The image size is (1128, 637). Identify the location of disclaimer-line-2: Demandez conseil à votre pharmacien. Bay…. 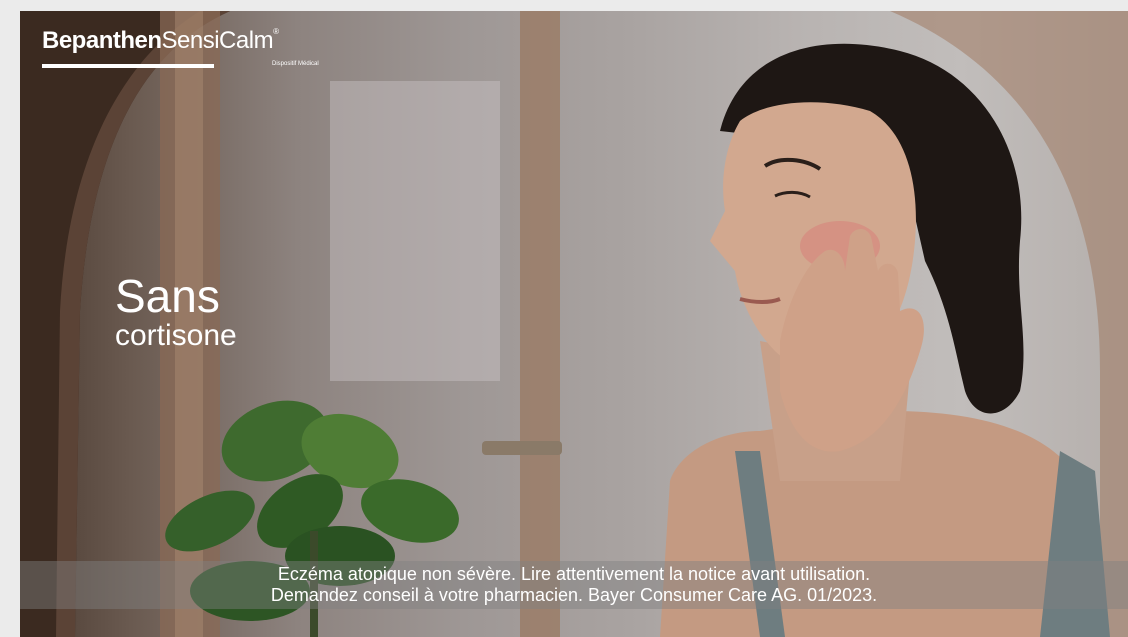
(574, 595).